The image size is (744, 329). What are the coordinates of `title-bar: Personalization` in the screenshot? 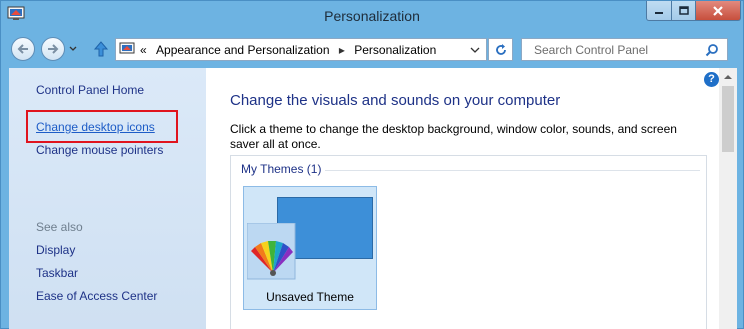 It's located at (372, 16).